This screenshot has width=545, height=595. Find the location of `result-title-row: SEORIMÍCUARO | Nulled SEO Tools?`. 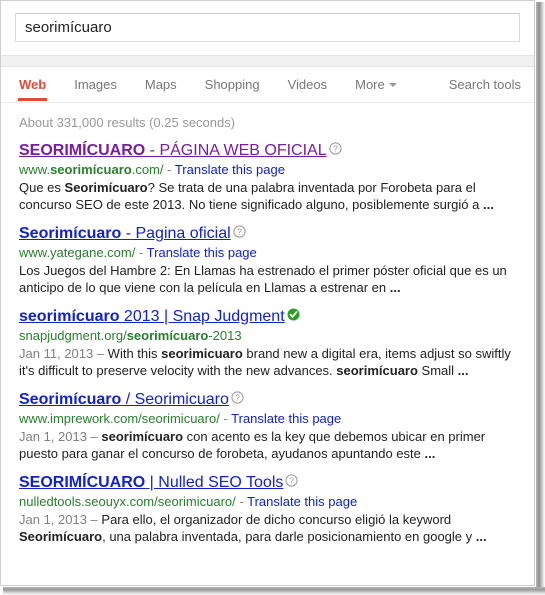

result-title-row: SEORIMÍCUARO | Nulled SEO Tools? is located at coordinates (276, 482).